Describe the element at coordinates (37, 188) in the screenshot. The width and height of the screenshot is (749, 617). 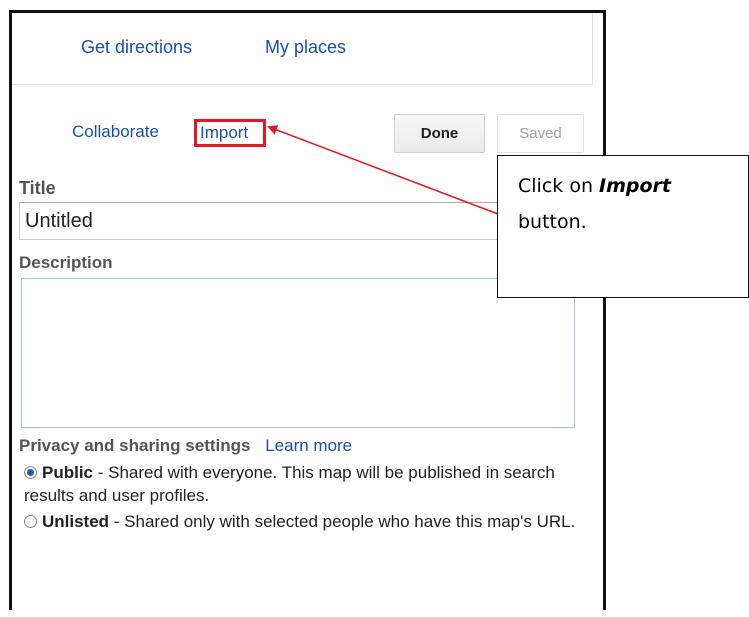
I see `title-label: Title` at that location.